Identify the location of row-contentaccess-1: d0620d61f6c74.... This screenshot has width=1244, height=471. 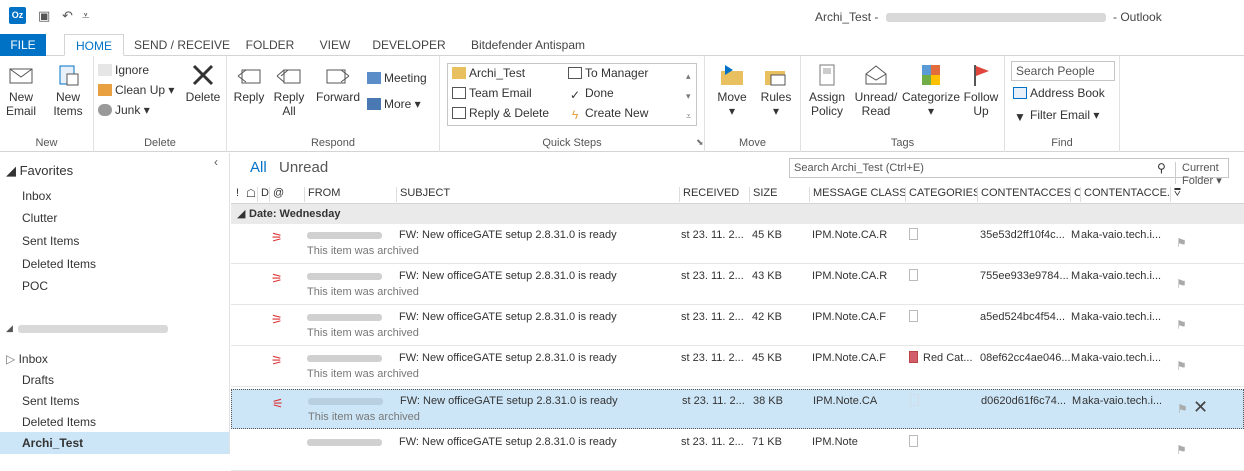
(1024, 401).